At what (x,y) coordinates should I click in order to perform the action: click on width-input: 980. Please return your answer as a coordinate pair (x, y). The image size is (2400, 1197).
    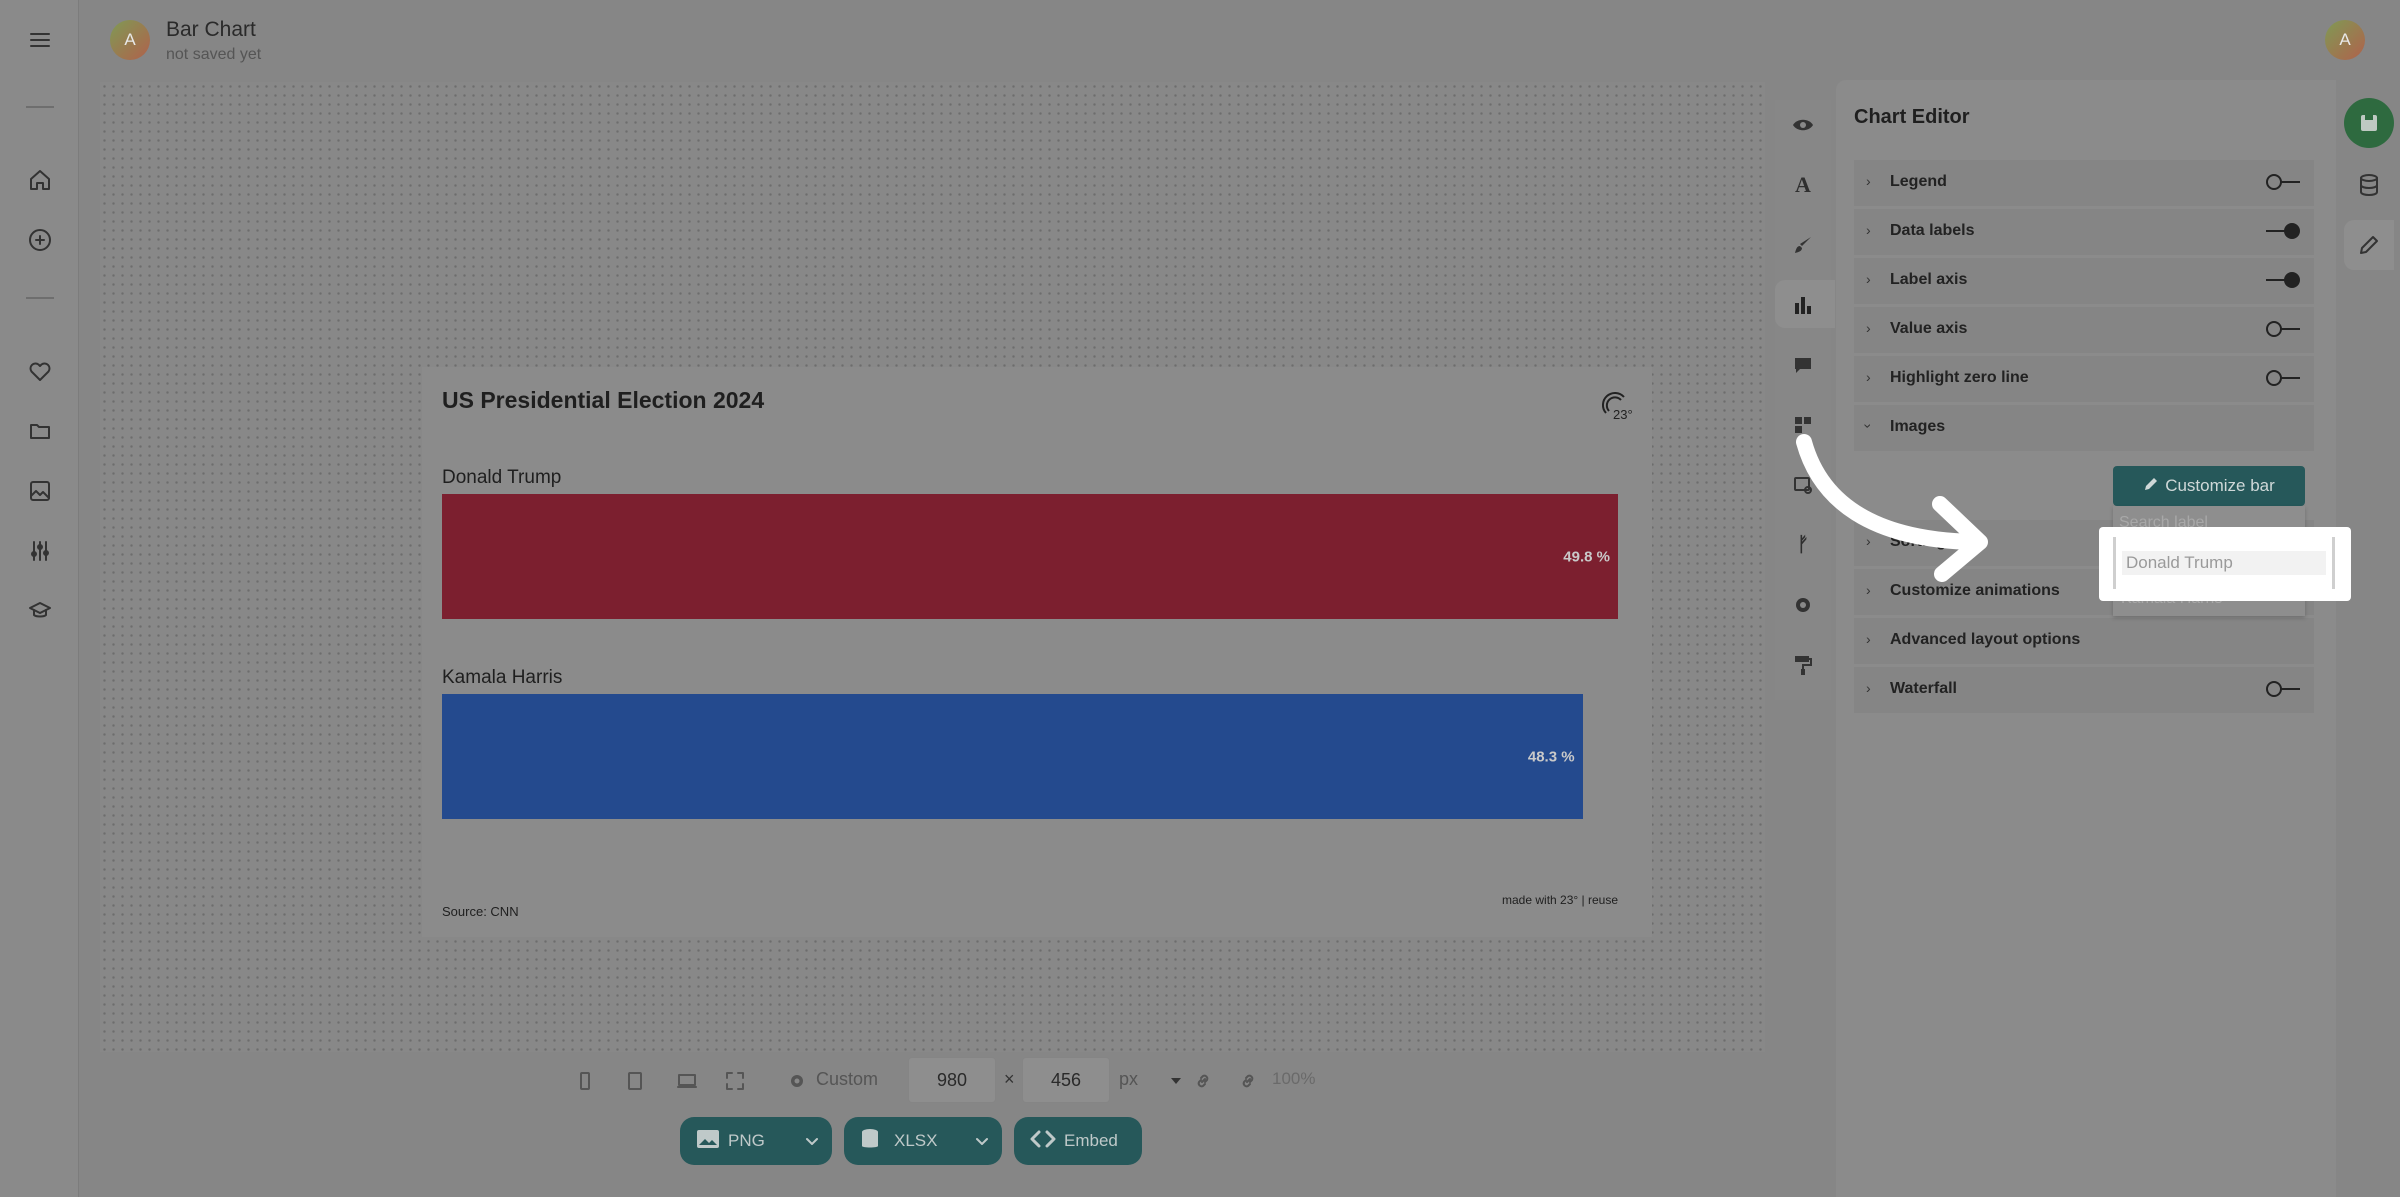
    Looking at the image, I should click on (952, 1080).